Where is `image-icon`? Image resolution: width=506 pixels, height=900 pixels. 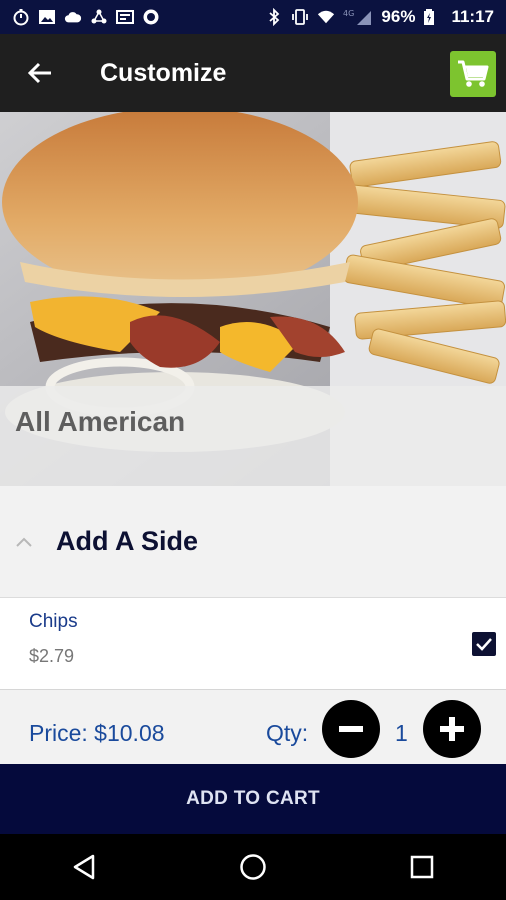
image-icon is located at coordinates (47, 17).